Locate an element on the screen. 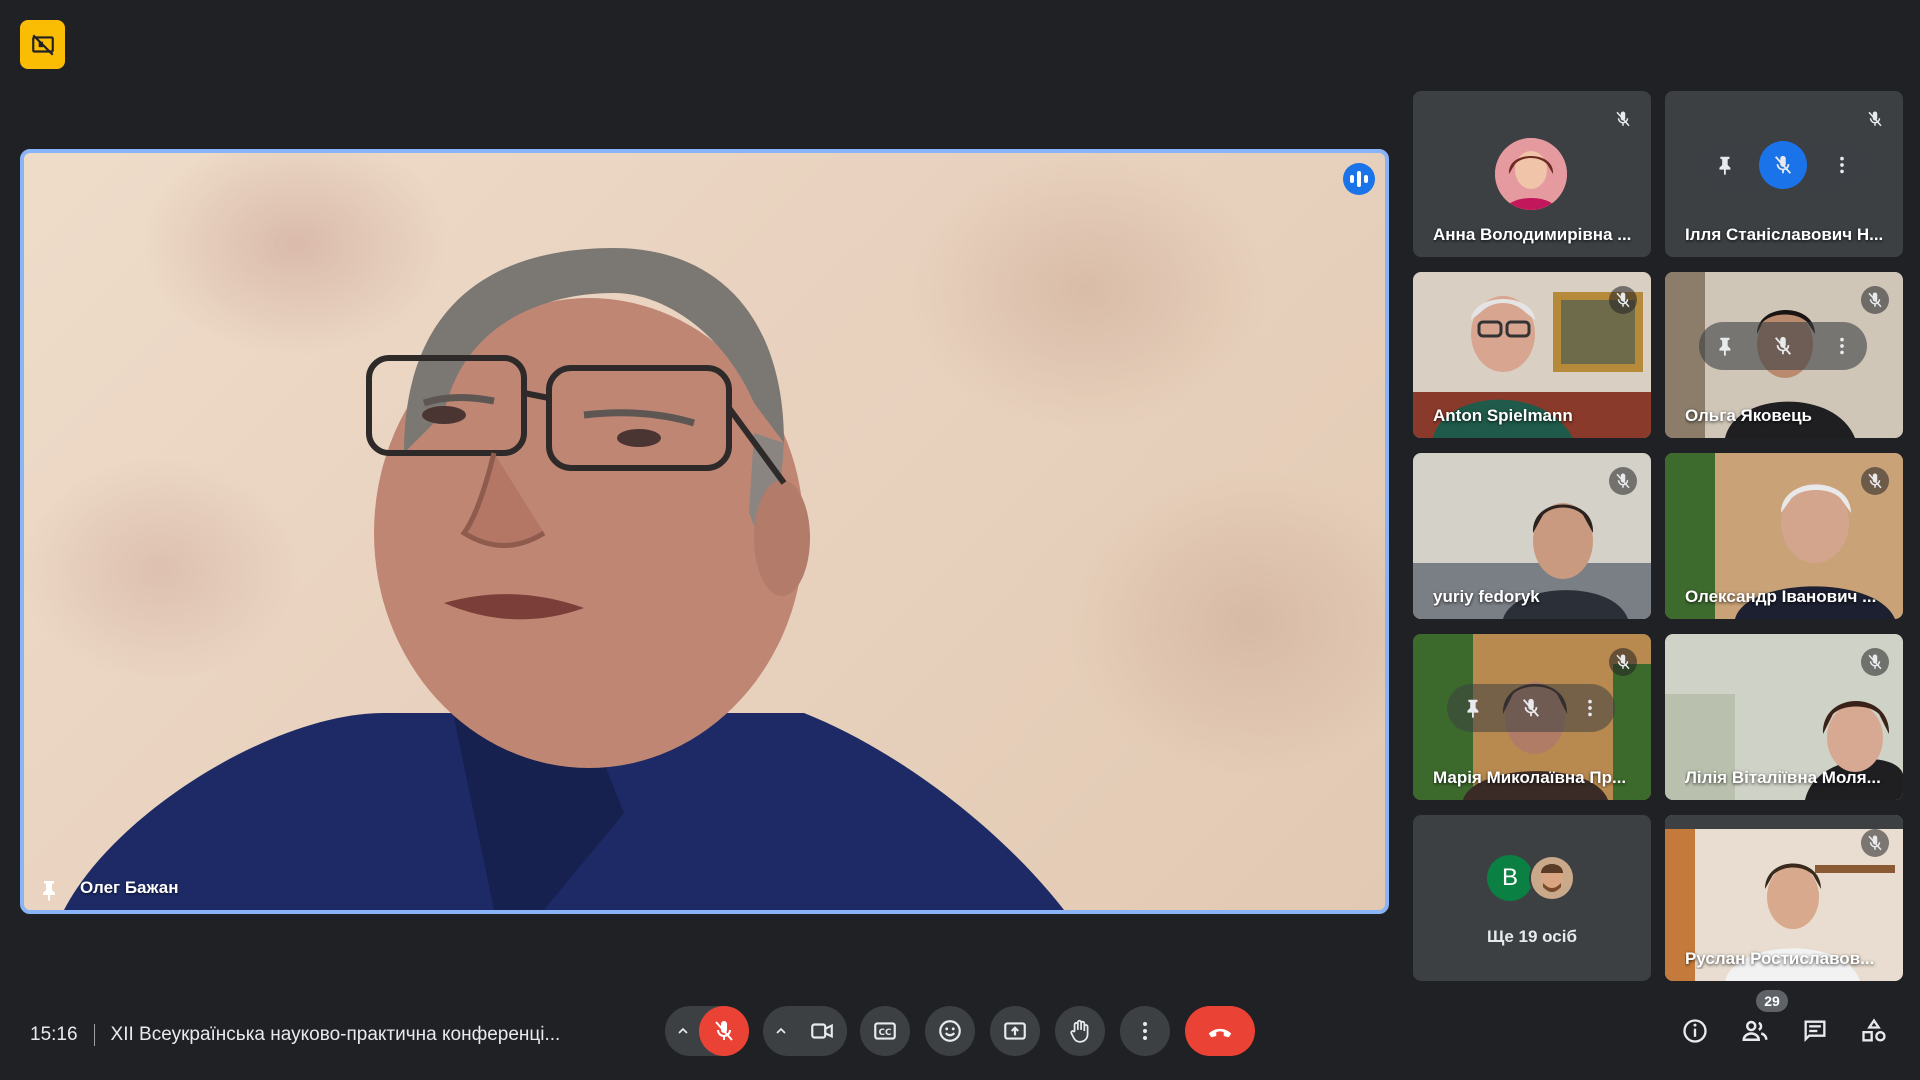 This screenshot has width=1920, height=1080. more-options-button is located at coordinates (1145, 1031).